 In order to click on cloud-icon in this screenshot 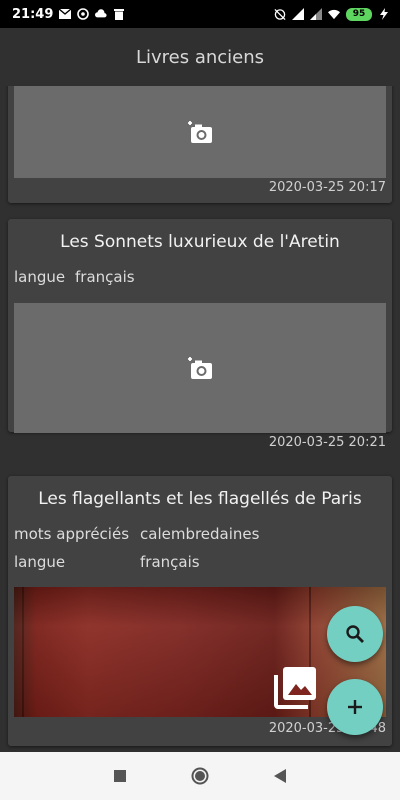, I will do `click(101, 14)`.